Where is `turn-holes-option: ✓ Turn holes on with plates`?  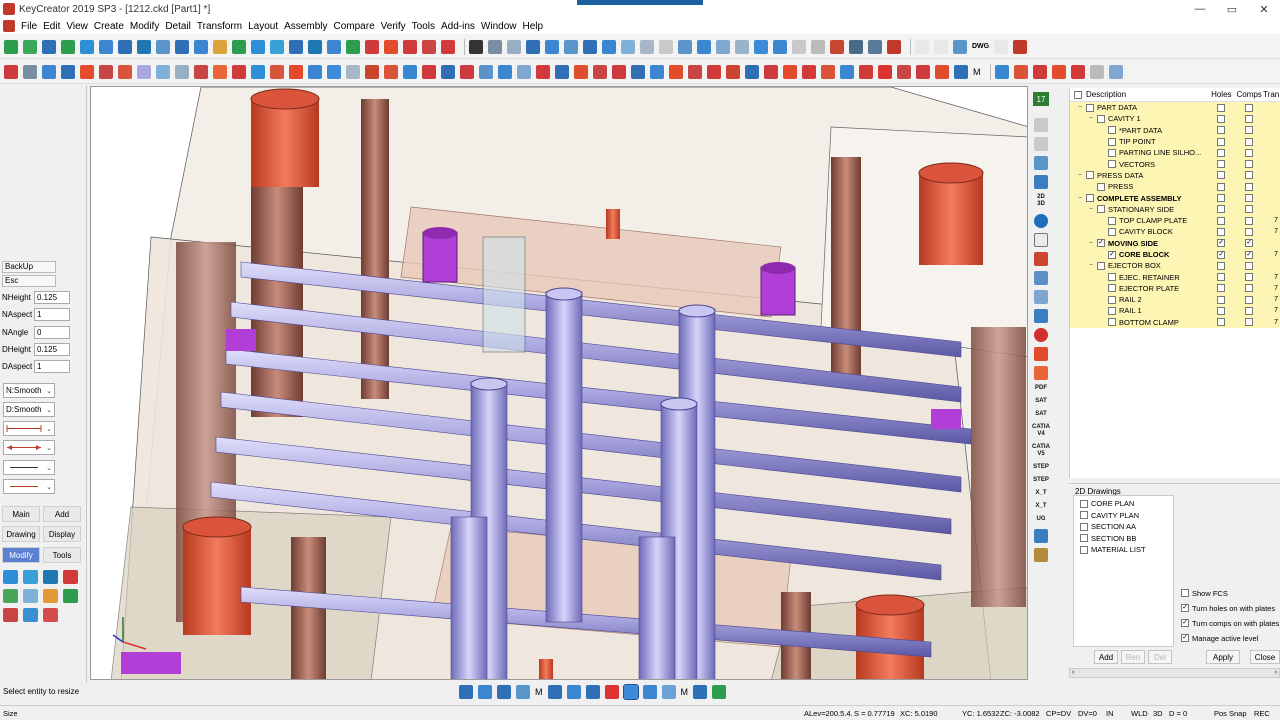 turn-holes-option: ✓ Turn holes on with plates is located at coordinates (1228, 608).